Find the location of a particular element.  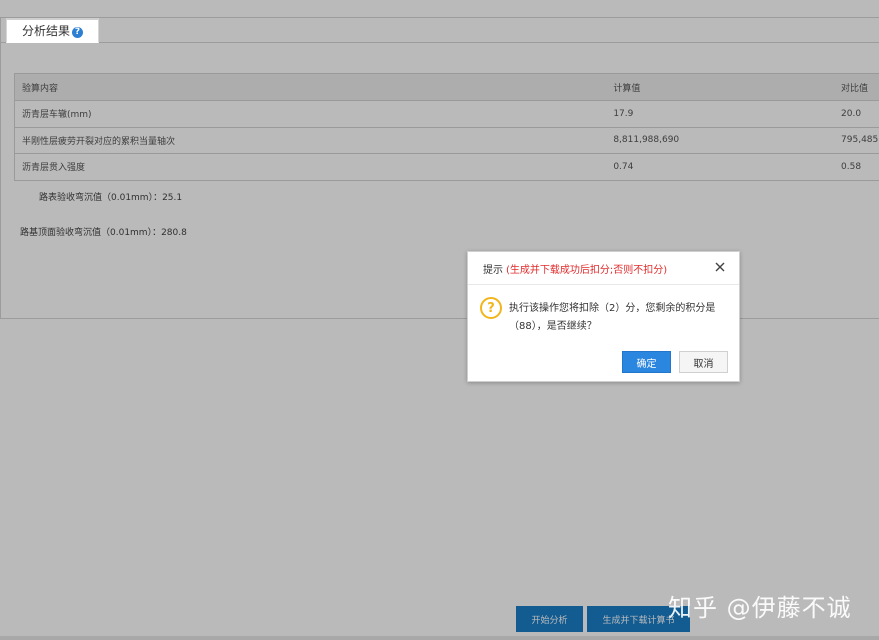

question-icon: ? is located at coordinates (491, 308).